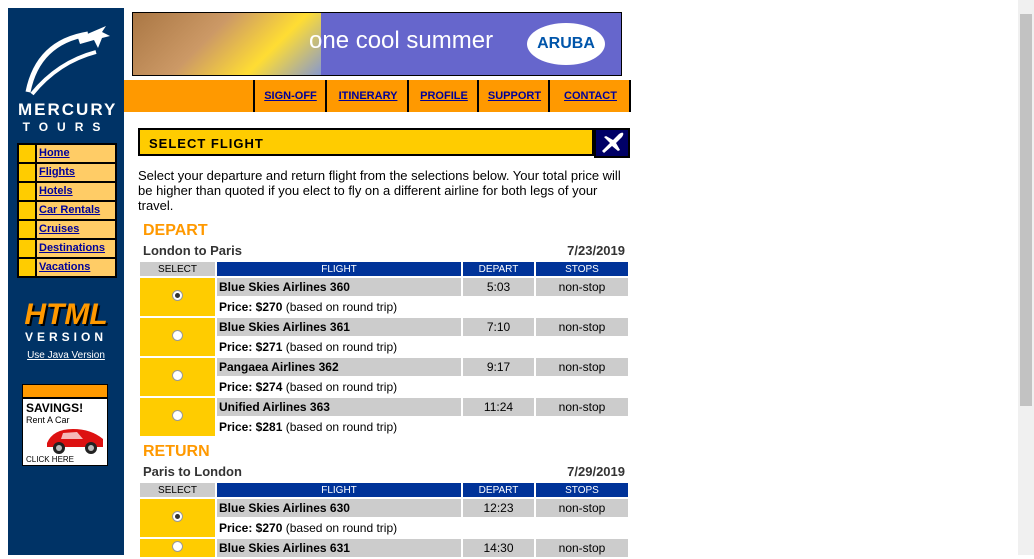 Image resolution: width=1034 pixels, height=559 pixels. What do you see at coordinates (443, 96) in the screenshot?
I see `nav-profile: PROFILE` at bounding box center [443, 96].